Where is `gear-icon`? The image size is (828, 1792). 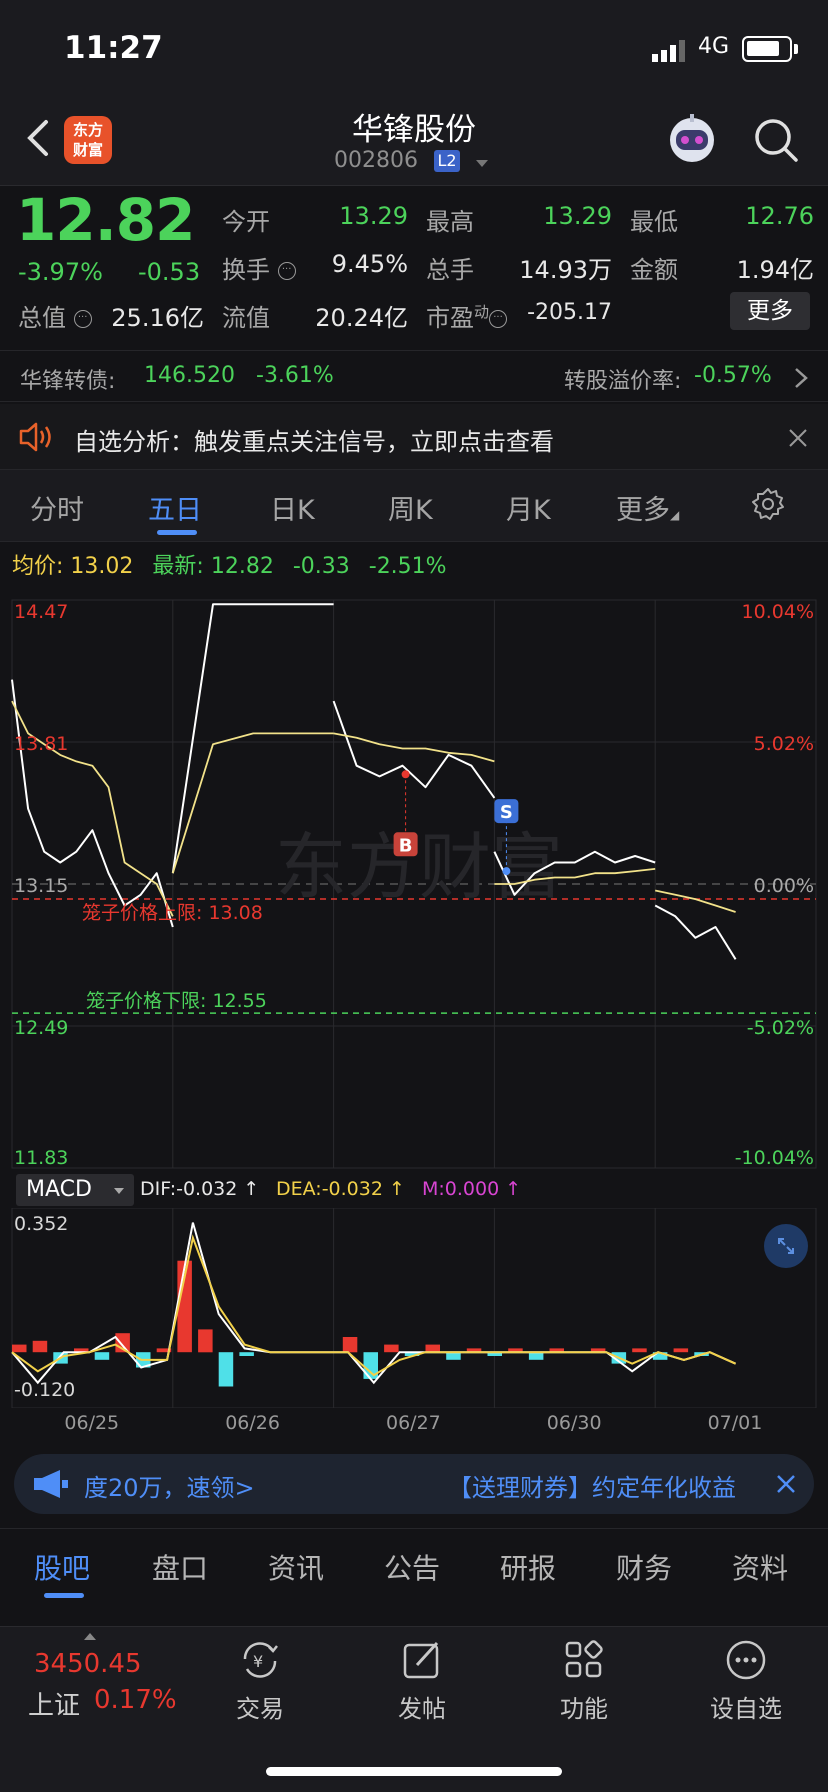 gear-icon is located at coordinates (768, 504).